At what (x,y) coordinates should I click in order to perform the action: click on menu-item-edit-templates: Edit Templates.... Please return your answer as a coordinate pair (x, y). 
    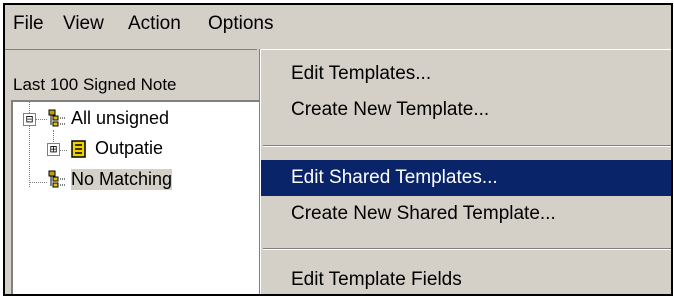
    Looking at the image, I should click on (466, 74).